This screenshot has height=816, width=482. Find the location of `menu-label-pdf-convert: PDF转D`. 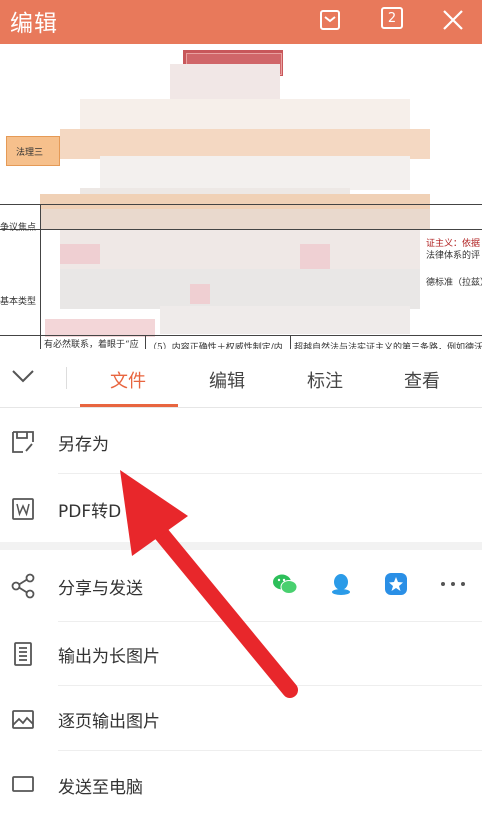

menu-label-pdf-convert: PDF转D is located at coordinates (90, 512).